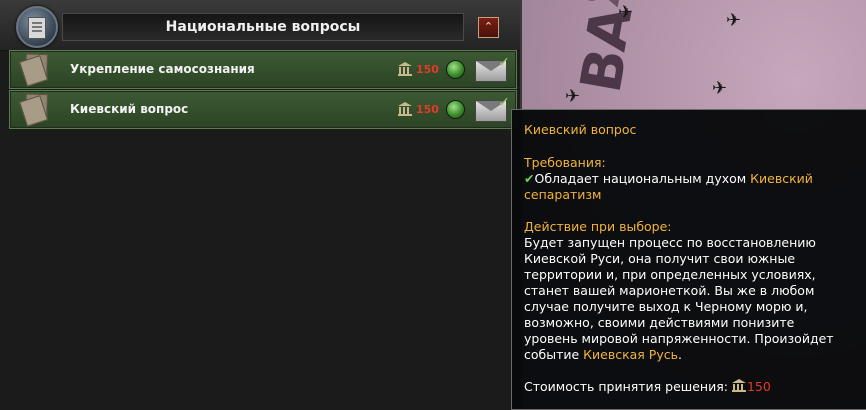  I want to click on effect-header: Действие при выборе:, so click(598, 226).